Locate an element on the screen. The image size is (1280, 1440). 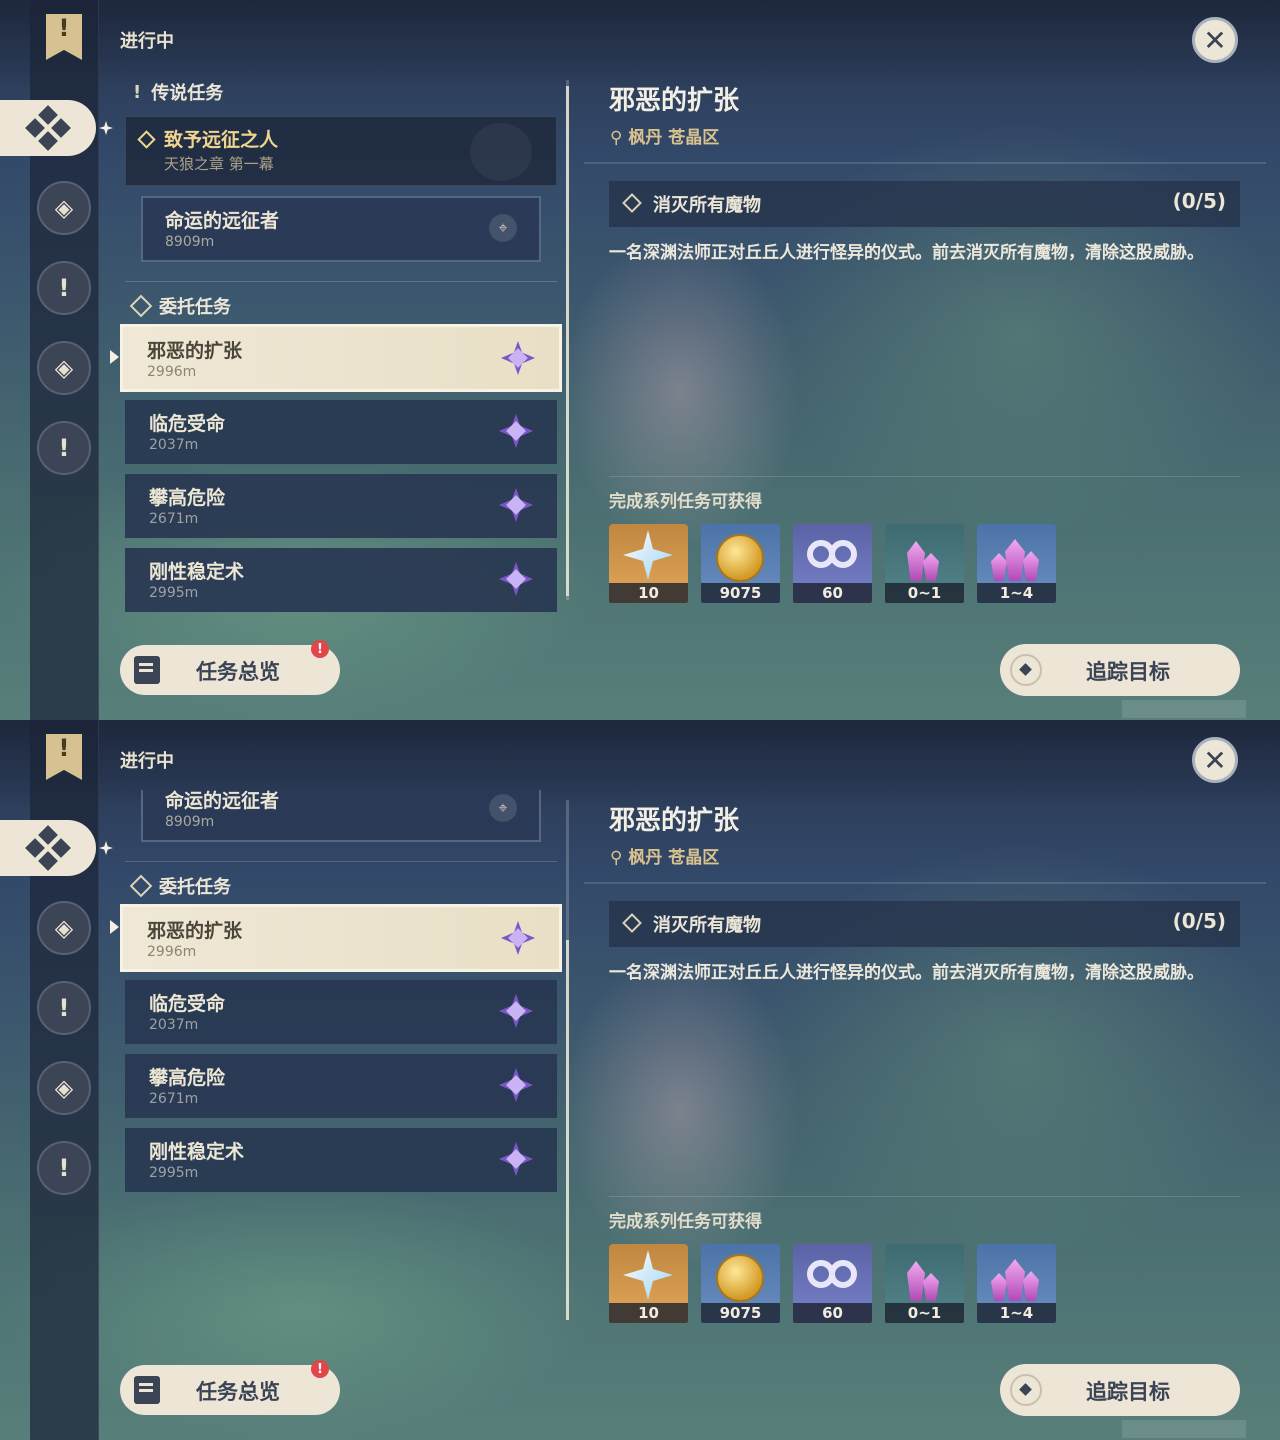
task-title: 临危受命 is located at coordinates (187, 424).